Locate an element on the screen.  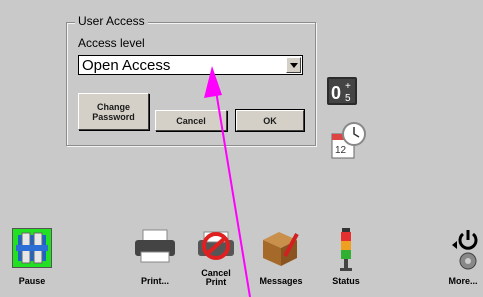
annotation-arrow is located at coordinates (227, 181).